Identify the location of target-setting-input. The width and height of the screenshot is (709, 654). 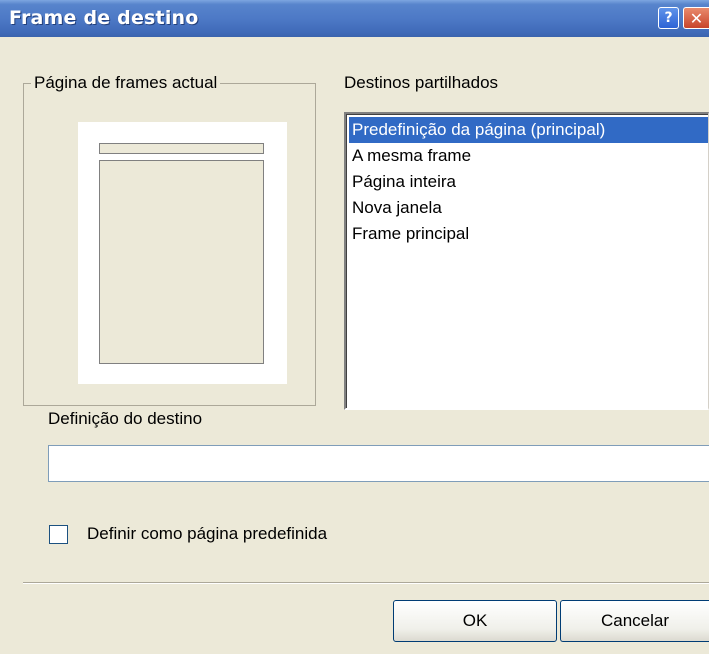
(378, 463).